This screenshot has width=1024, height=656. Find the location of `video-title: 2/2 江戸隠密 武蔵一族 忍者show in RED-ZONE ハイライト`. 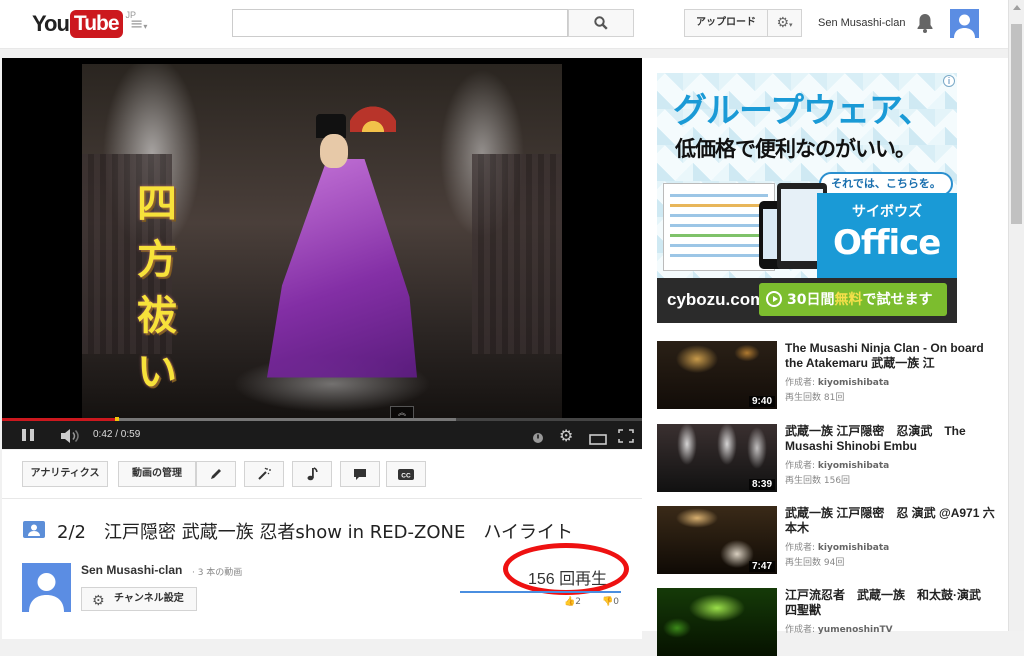

video-title: 2/2 江戸隠密 武蔵一族 忍者show in RED-ZONE ハイライト is located at coordinates (315, 532).